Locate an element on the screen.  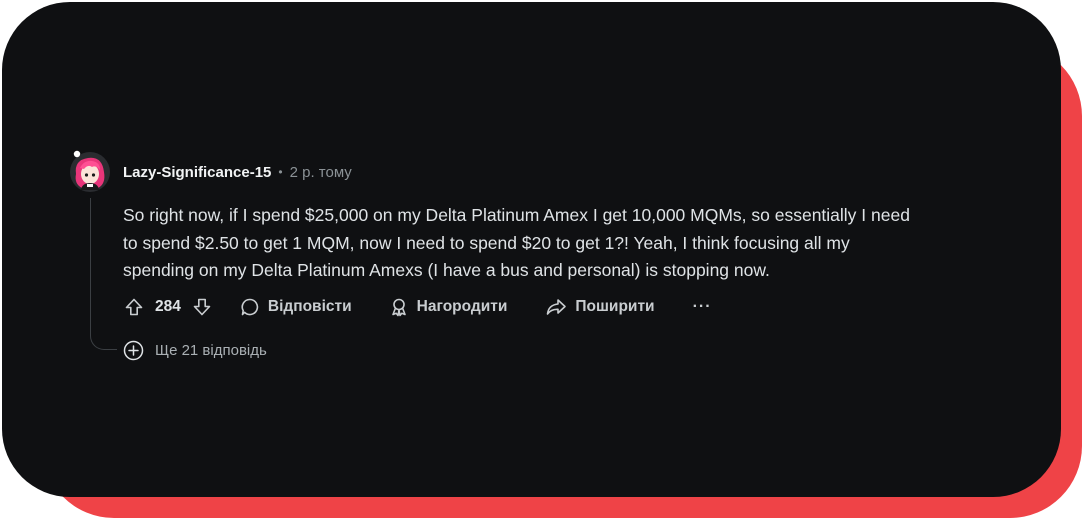
more-options-button: ··· is located at coordinates (702, 307).